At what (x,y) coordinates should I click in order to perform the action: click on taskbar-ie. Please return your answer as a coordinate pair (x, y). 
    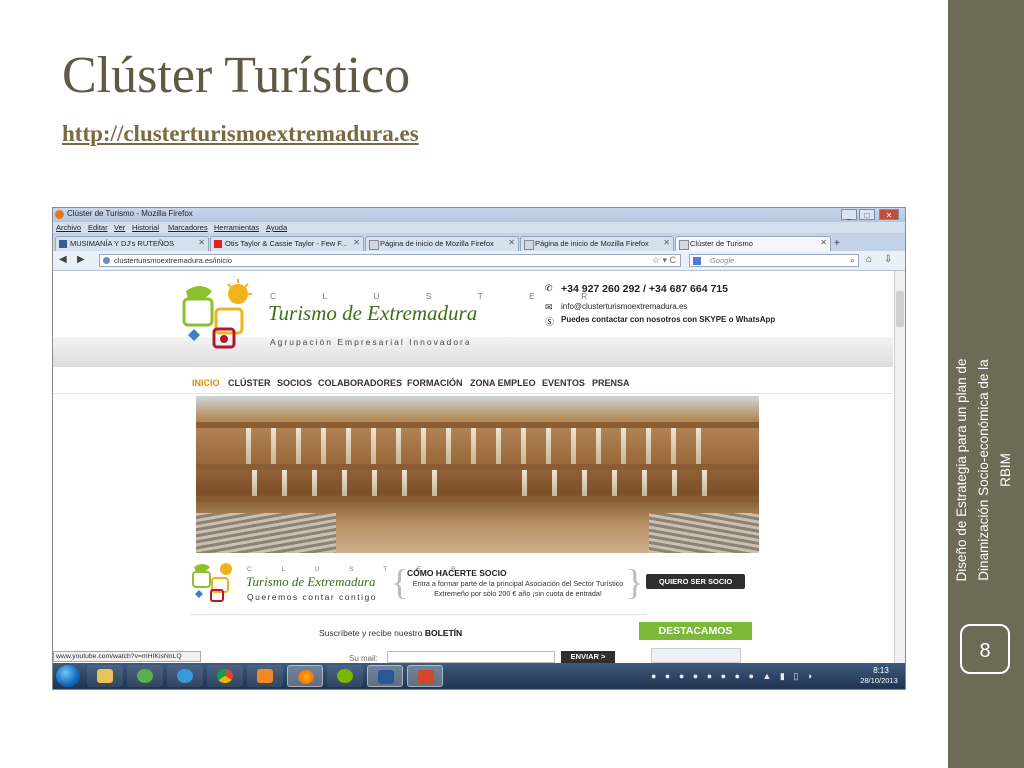
    Looking at the image, I should click on (185, 676).